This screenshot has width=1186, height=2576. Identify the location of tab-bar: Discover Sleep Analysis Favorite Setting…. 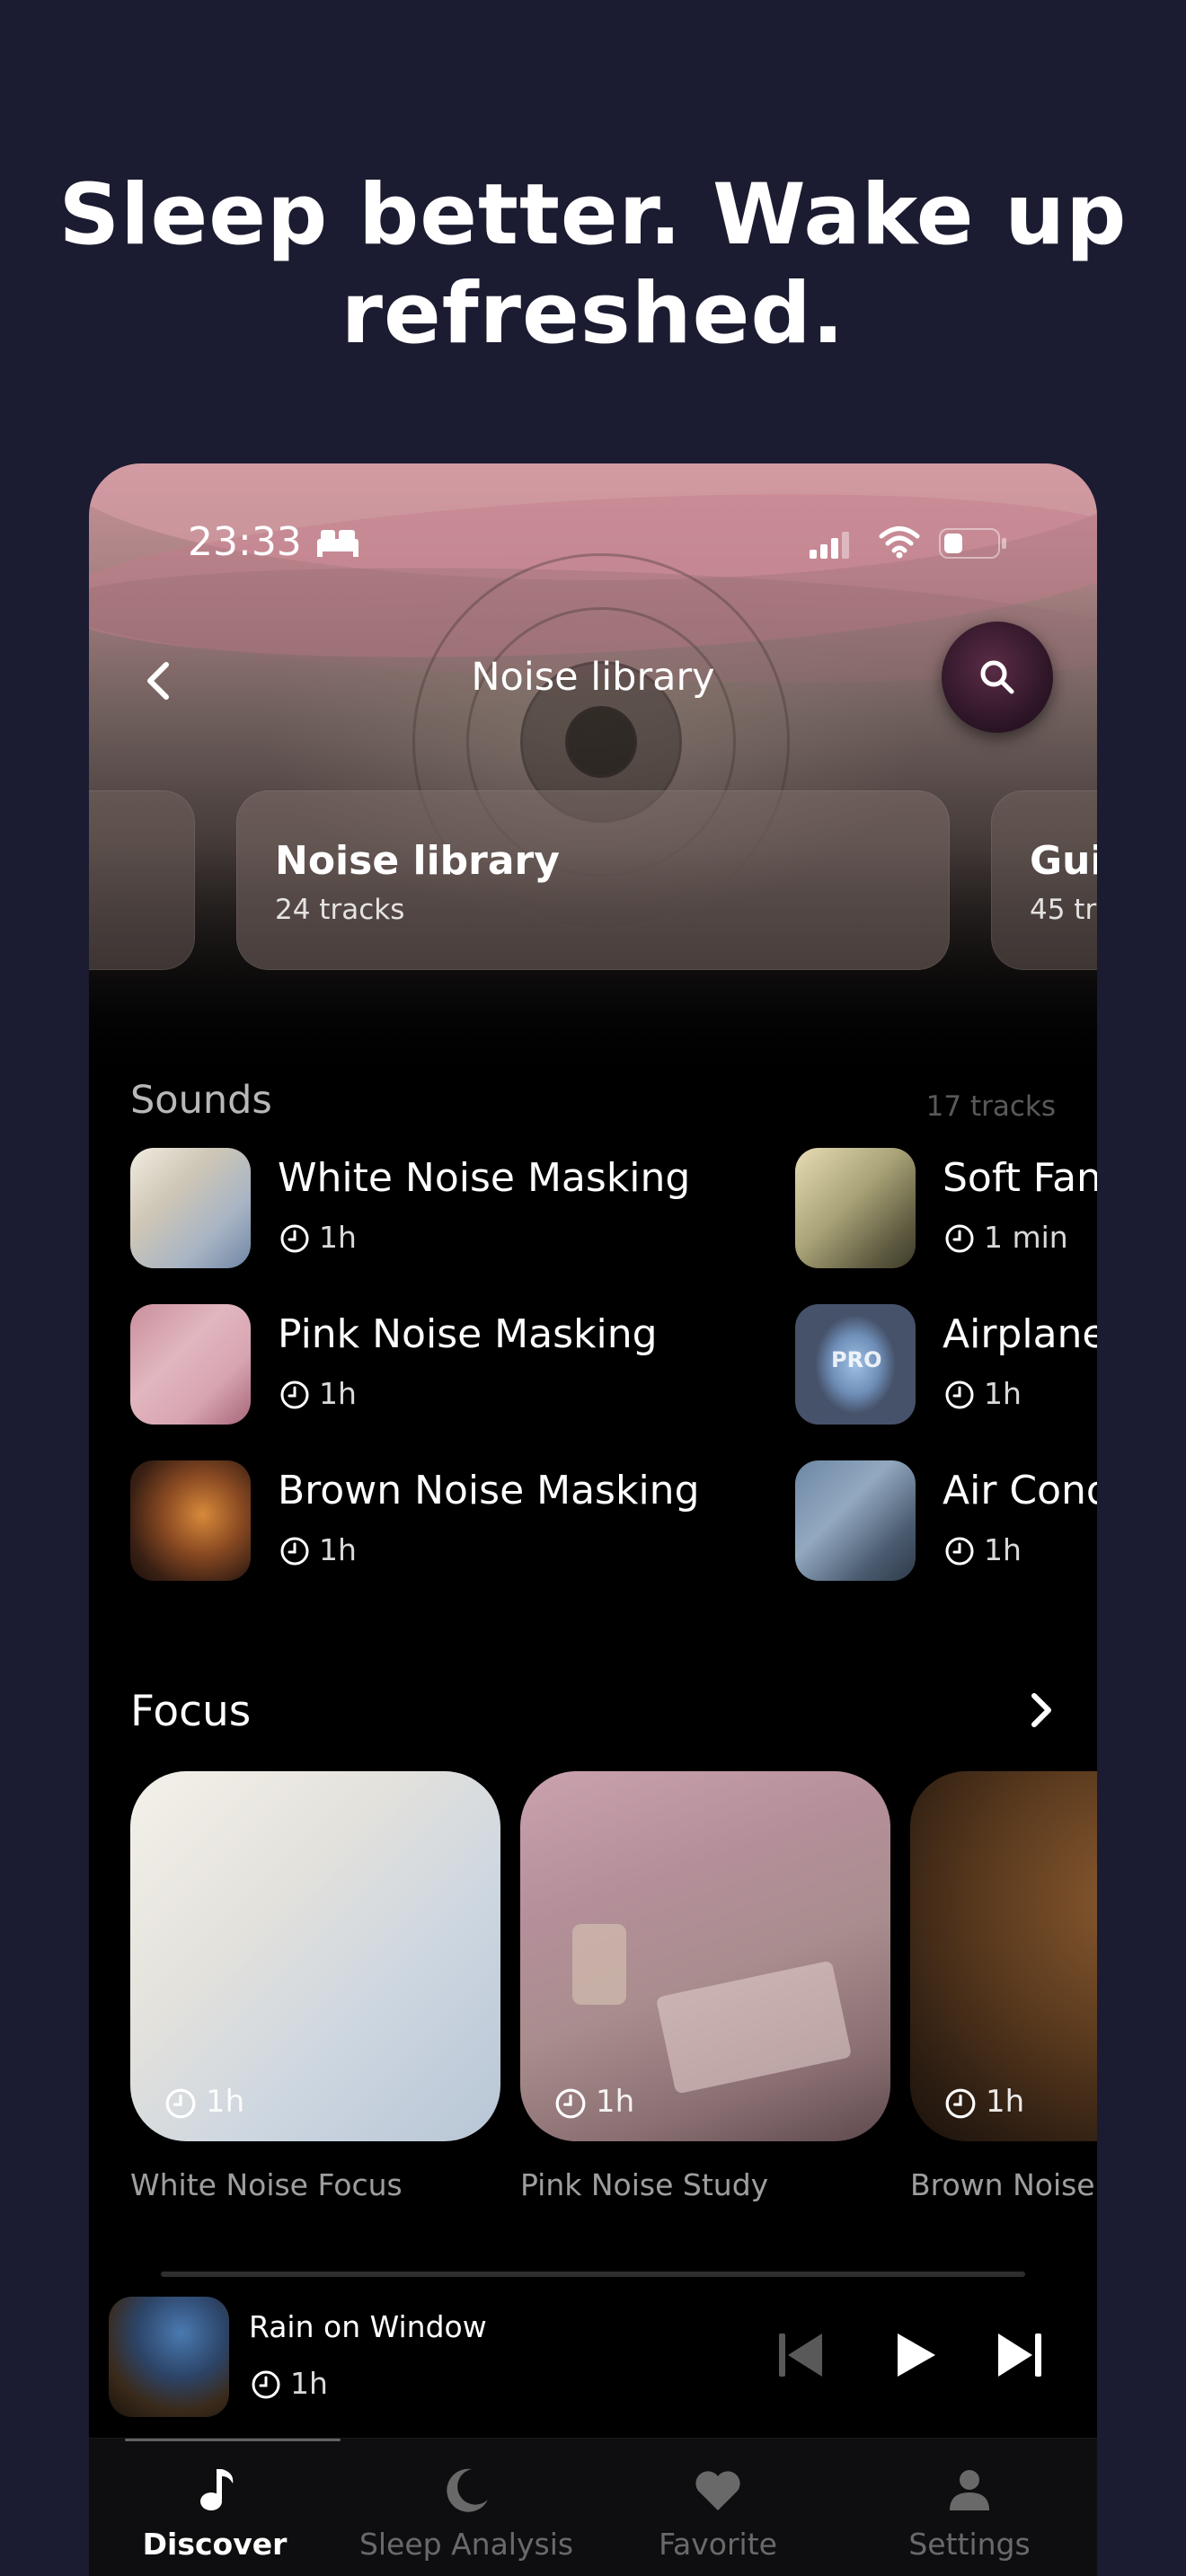
(593, 2507).